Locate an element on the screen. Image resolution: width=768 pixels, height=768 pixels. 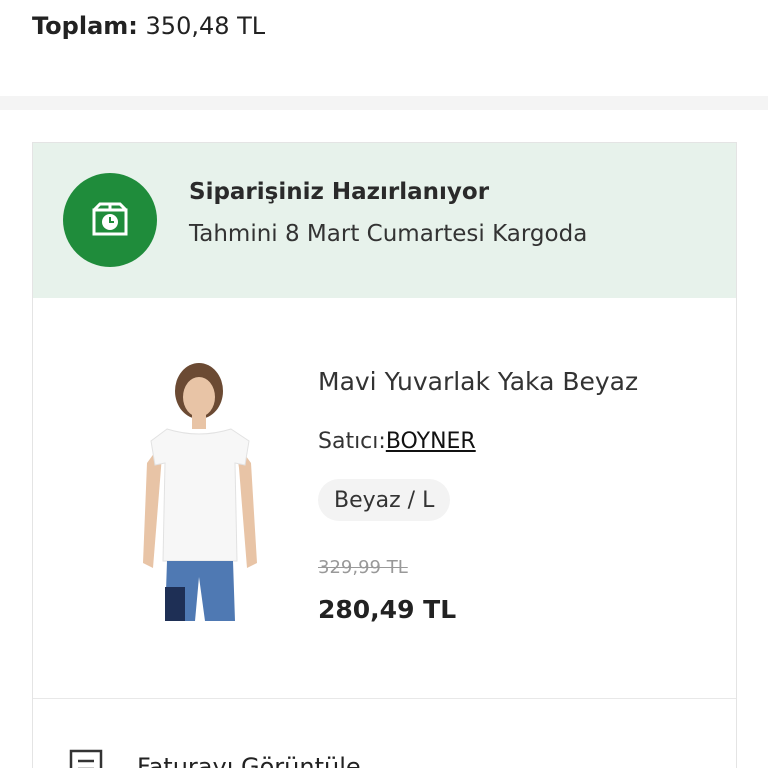
total-value: 350,48 TL is located at coordinates (205, 26).